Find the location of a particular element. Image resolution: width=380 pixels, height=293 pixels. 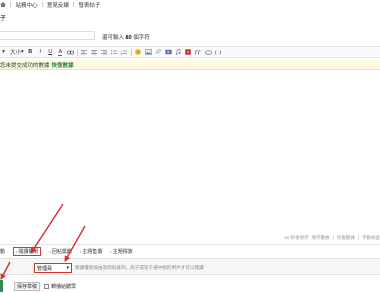

tab-read-permission: • 閱讀權限 is located at coordinates (27, 251).